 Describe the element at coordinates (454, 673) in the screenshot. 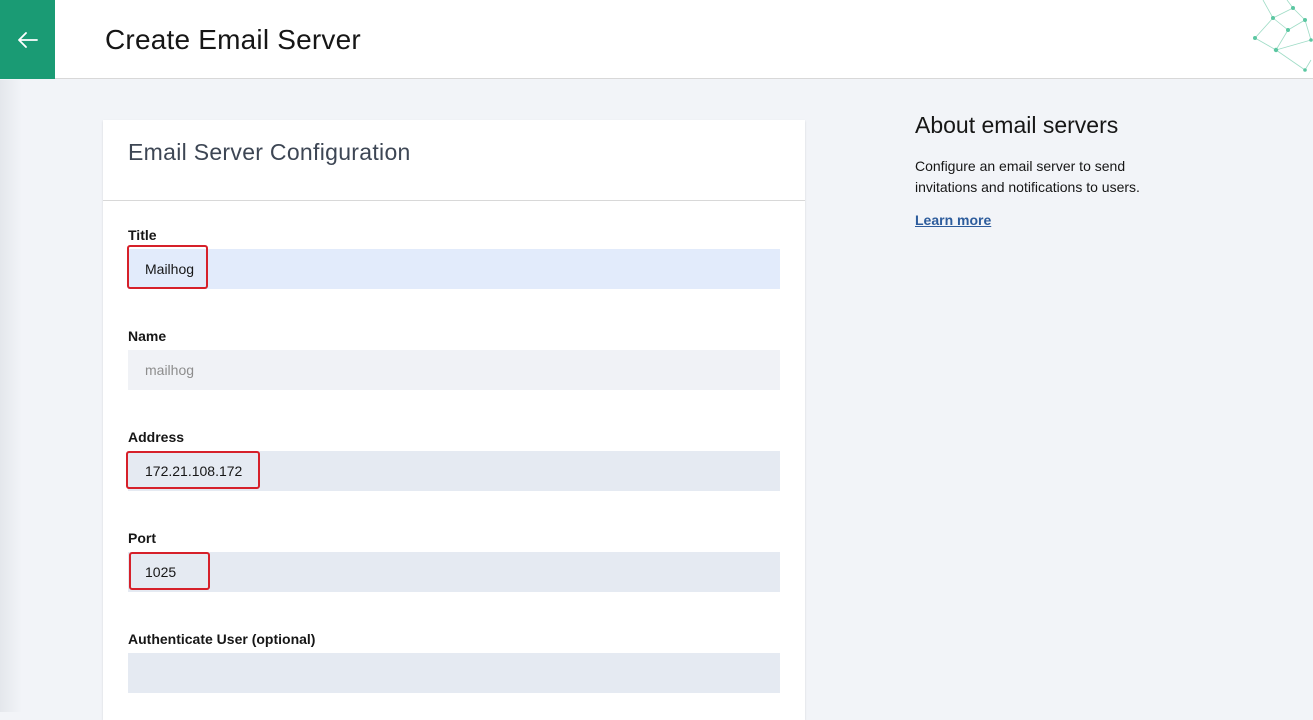

I see `auth-user-input` at that location.